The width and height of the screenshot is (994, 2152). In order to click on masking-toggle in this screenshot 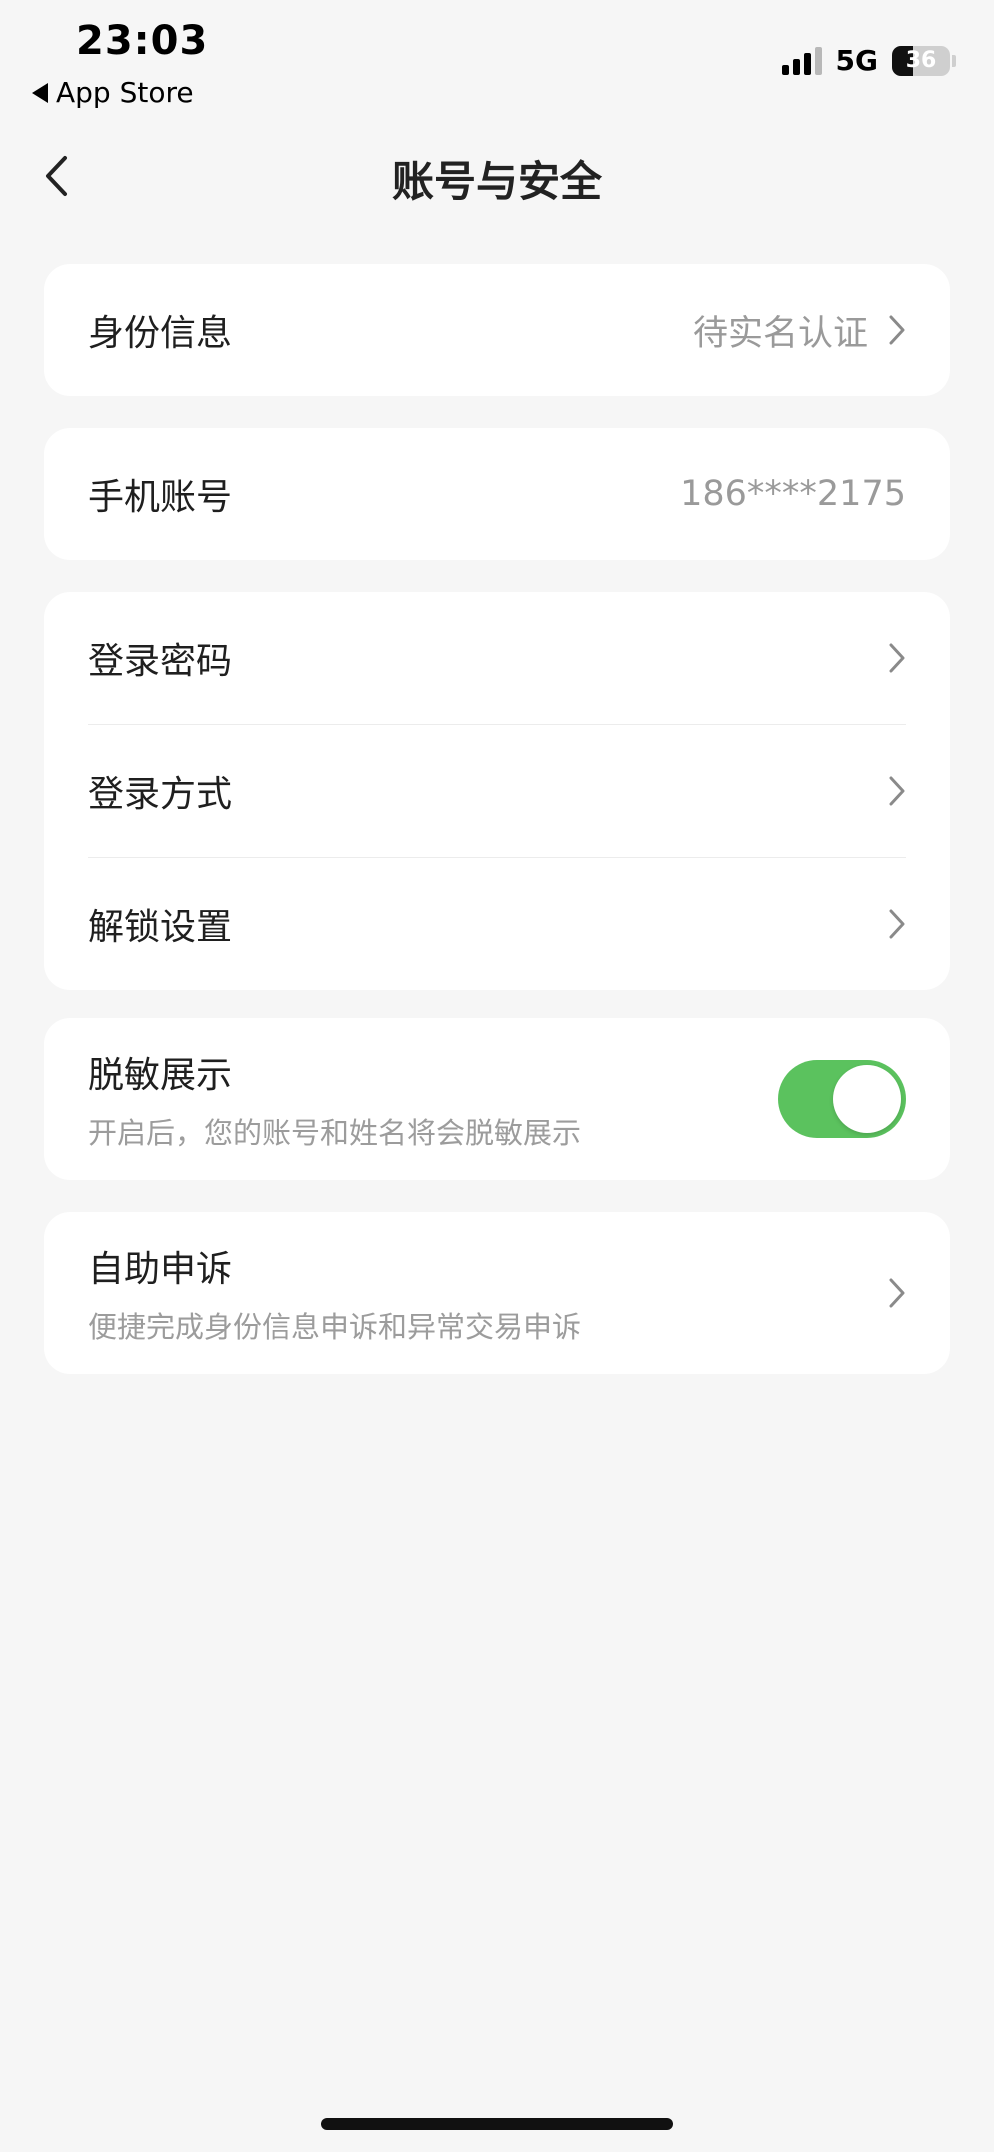, I will do `click(842, 1099)`.